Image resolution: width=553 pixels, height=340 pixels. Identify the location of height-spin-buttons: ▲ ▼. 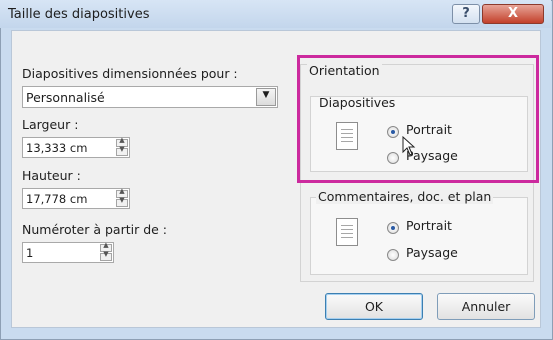
(122, 197).